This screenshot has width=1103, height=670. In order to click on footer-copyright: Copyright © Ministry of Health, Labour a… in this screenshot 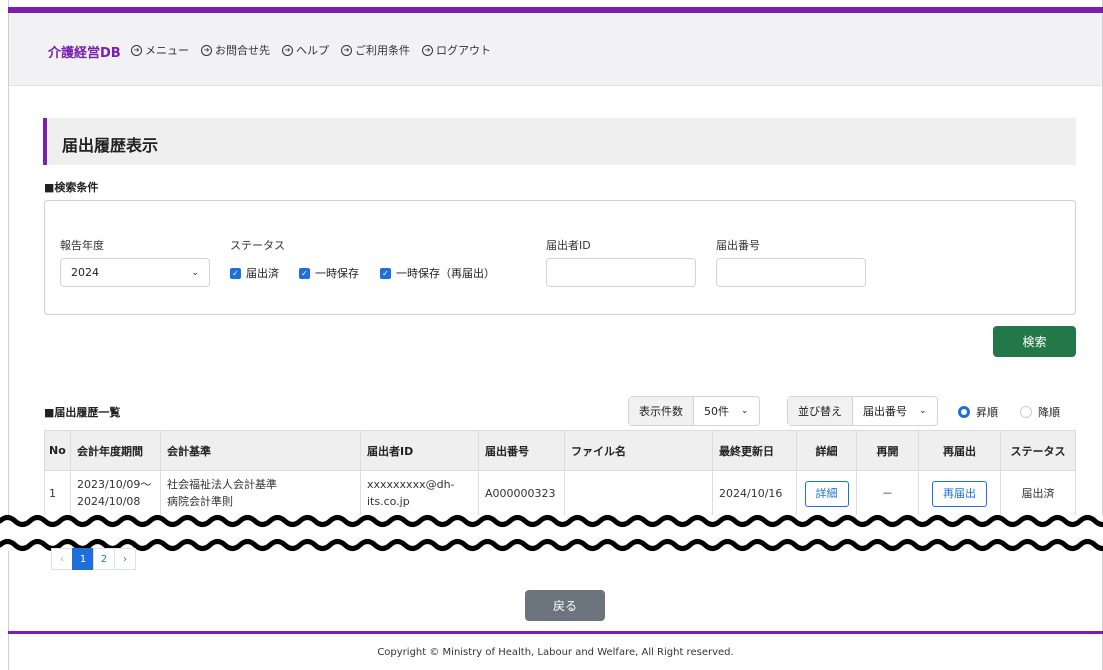, I will do `click(555, 652)`.